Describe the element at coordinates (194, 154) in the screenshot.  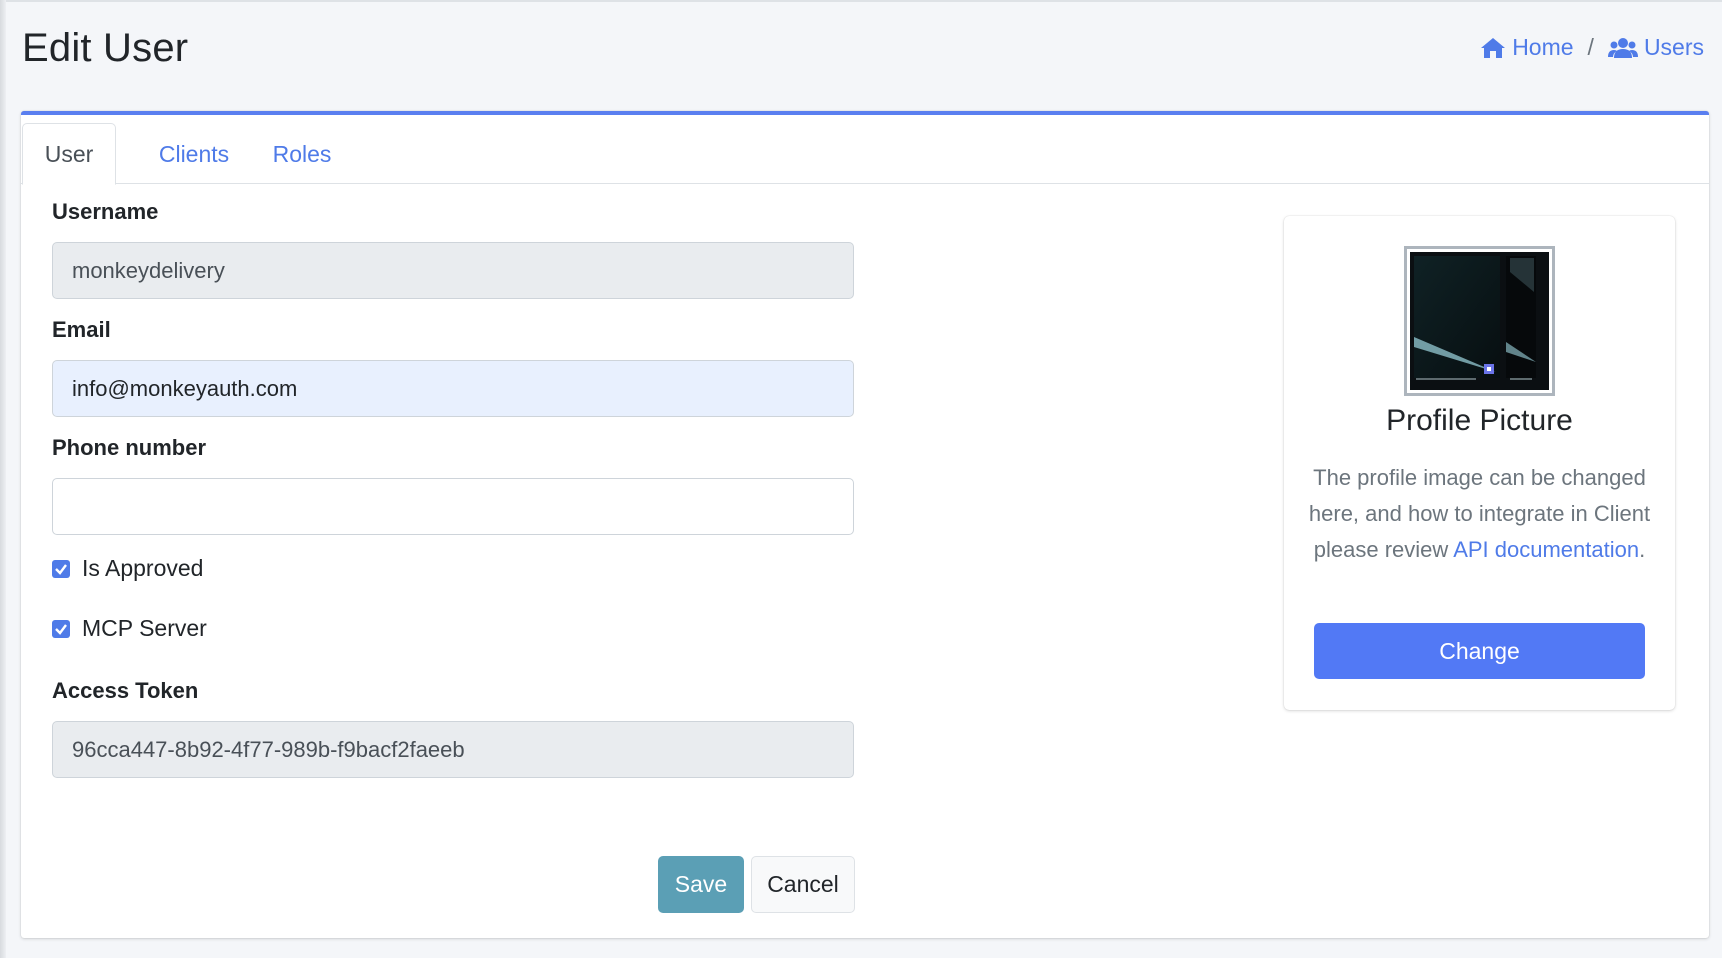
I see `tab-clients: Clients` at that location.